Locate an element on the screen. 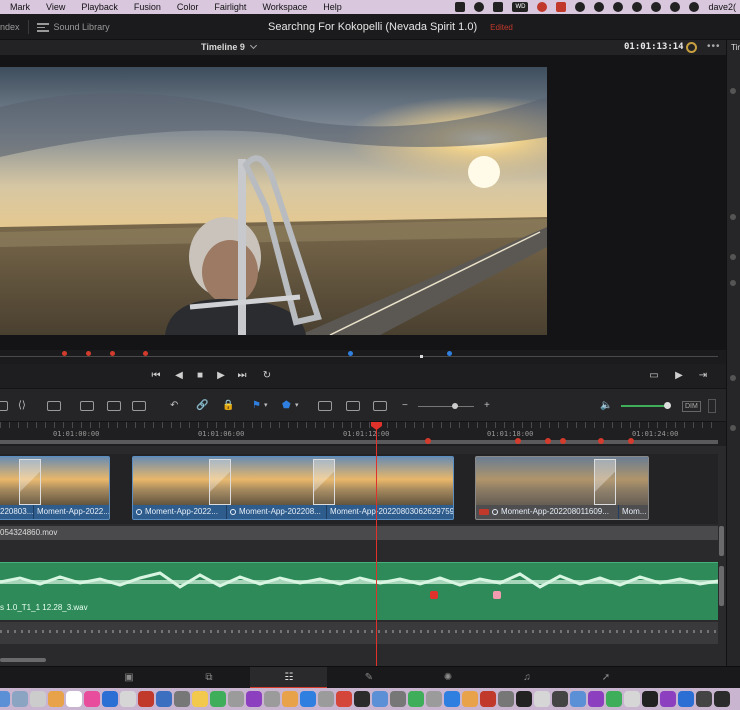  cut-page-icon: ⧉ is located at coordinates (209, 678).